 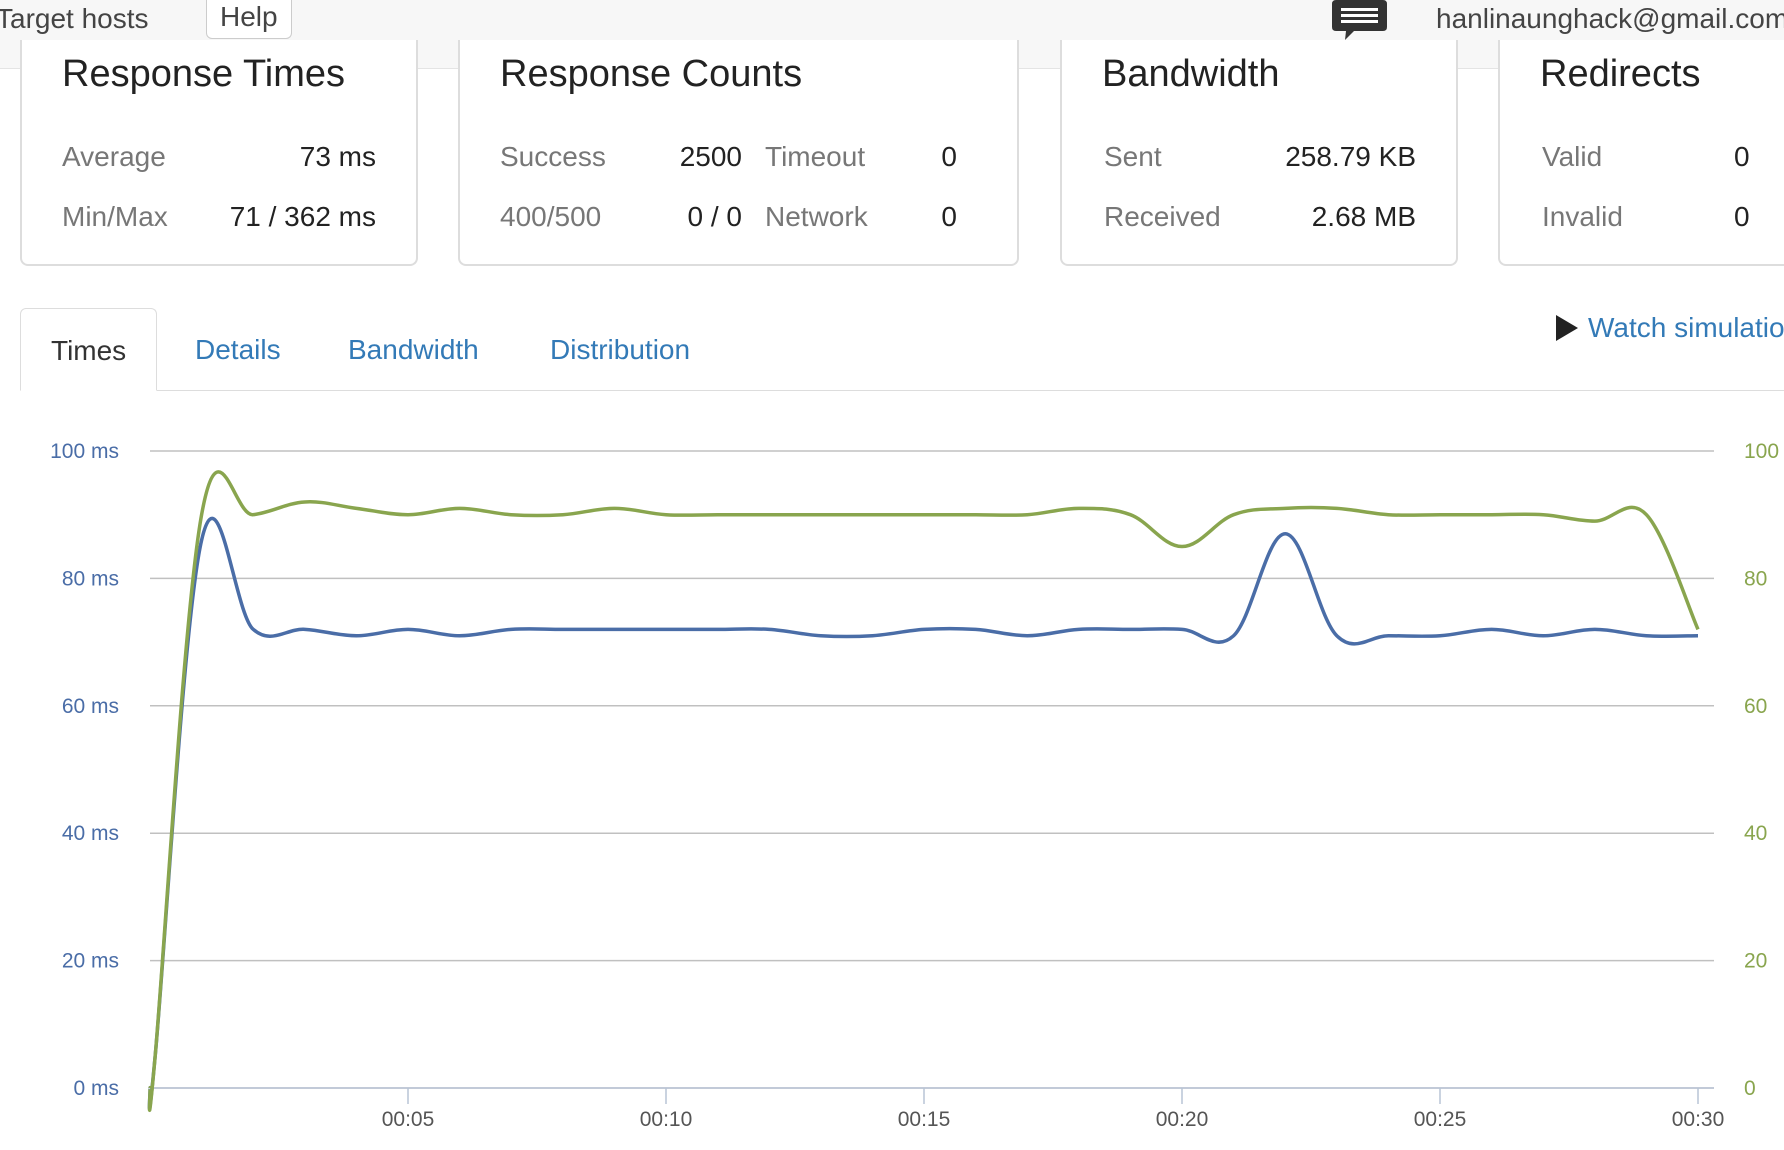 I want to click on y-tick-label-right: 20, so click(x=1755, y=961).